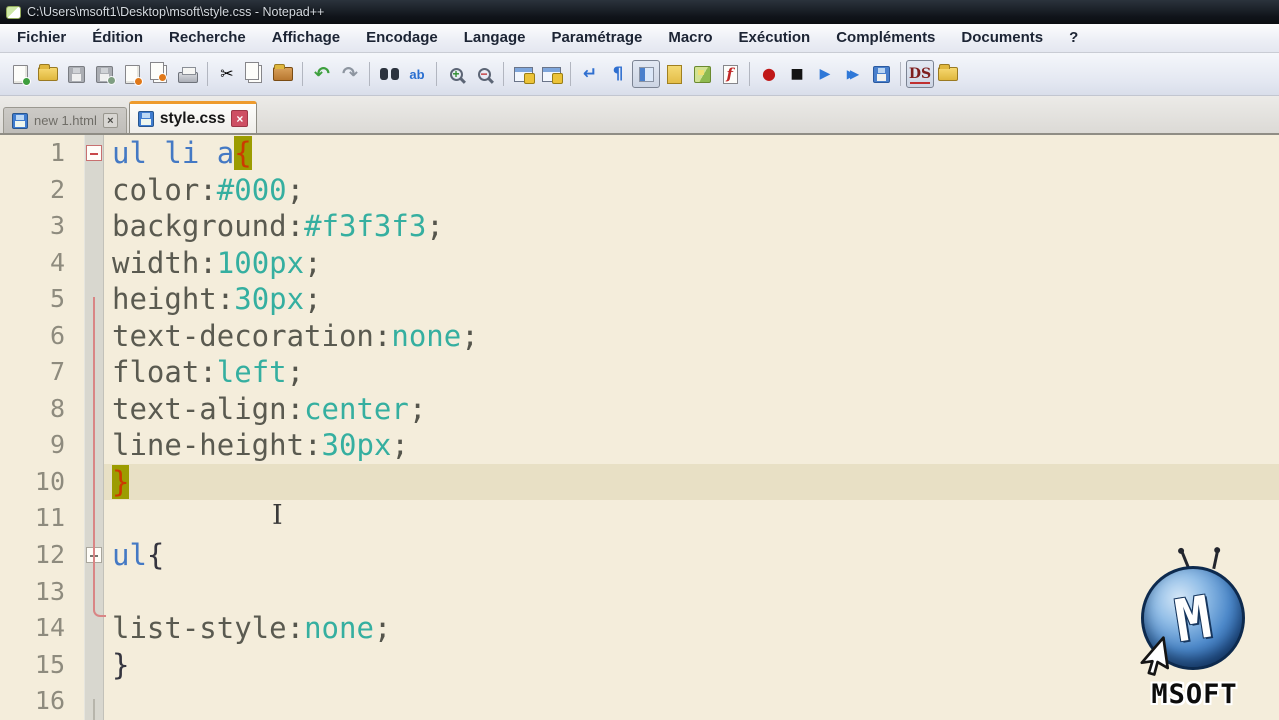  I want to click on menu-item-execution: Exécution, so click(775, 38).